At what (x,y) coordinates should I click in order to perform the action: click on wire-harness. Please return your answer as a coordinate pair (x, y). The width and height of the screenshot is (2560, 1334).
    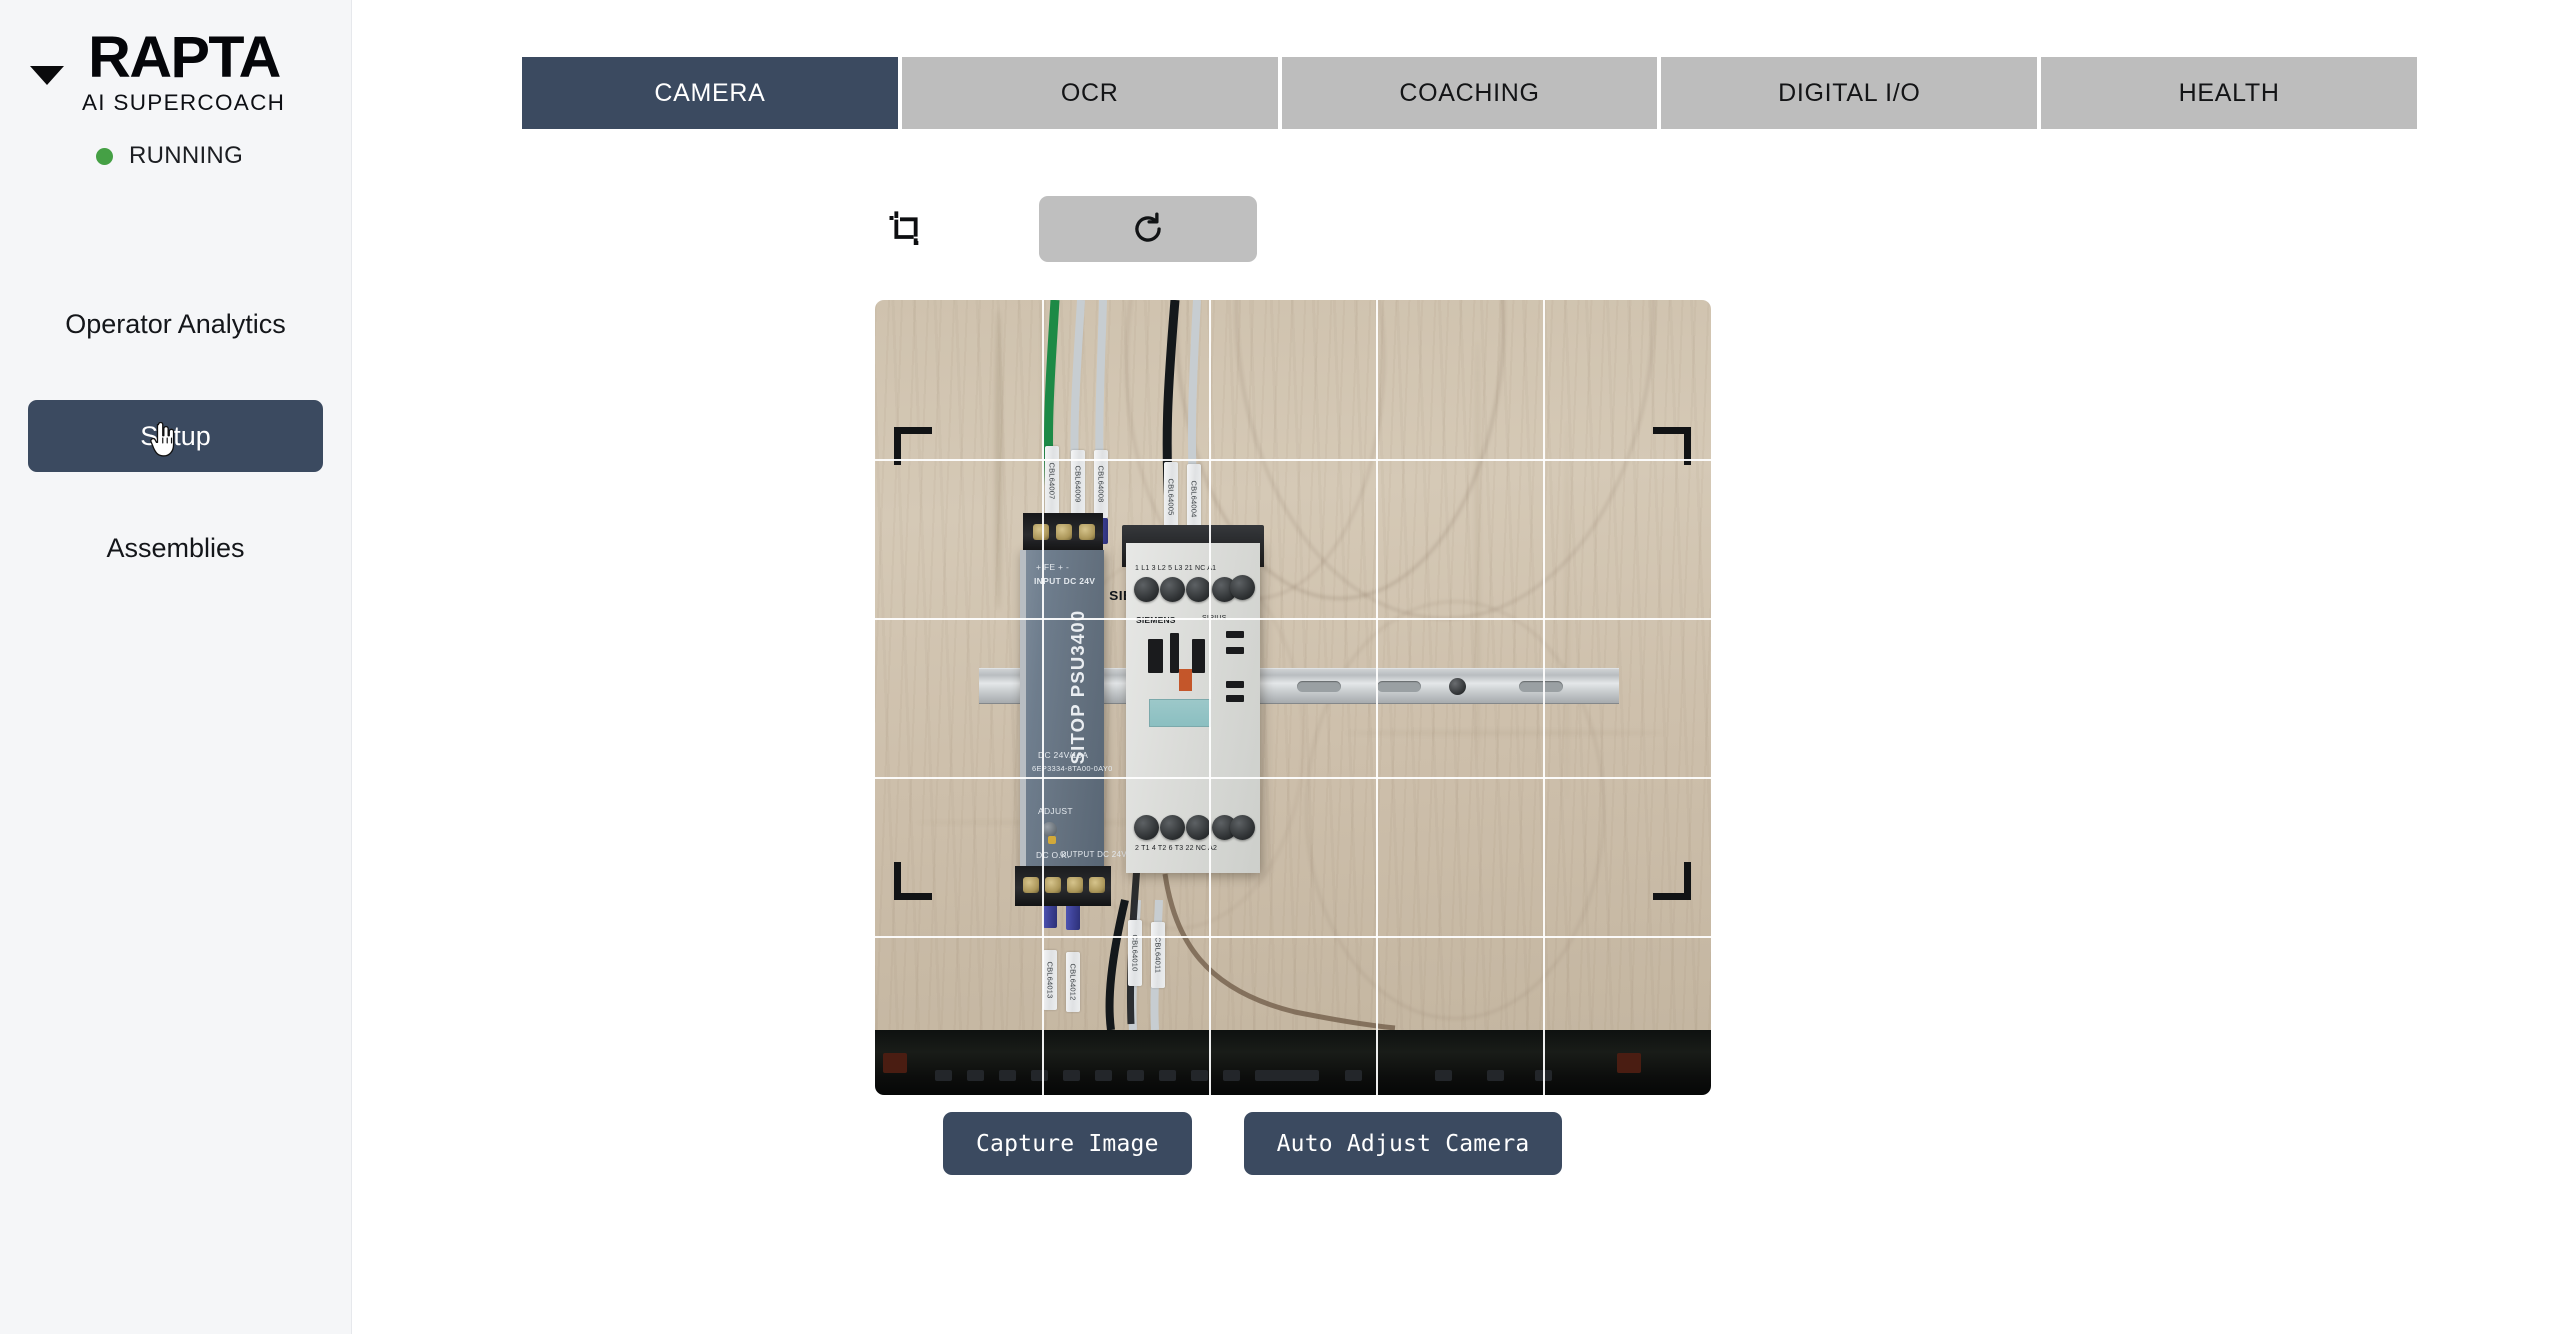
    Looking at the image, I should click on (1219, 665).